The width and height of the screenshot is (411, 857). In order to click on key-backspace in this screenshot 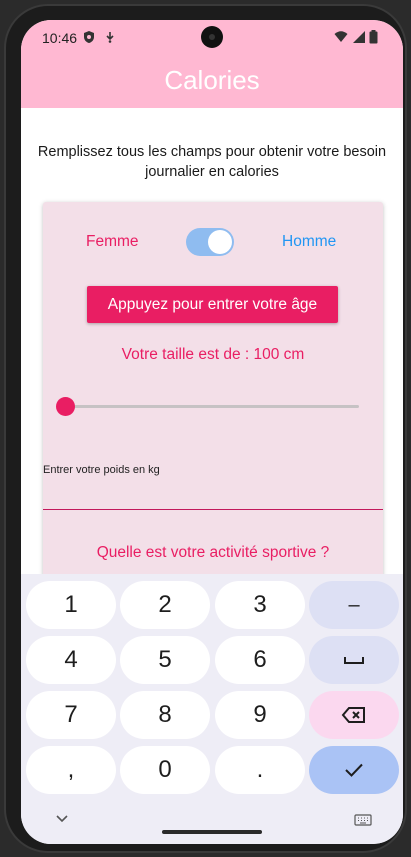, I will do `click(354, 715)`.